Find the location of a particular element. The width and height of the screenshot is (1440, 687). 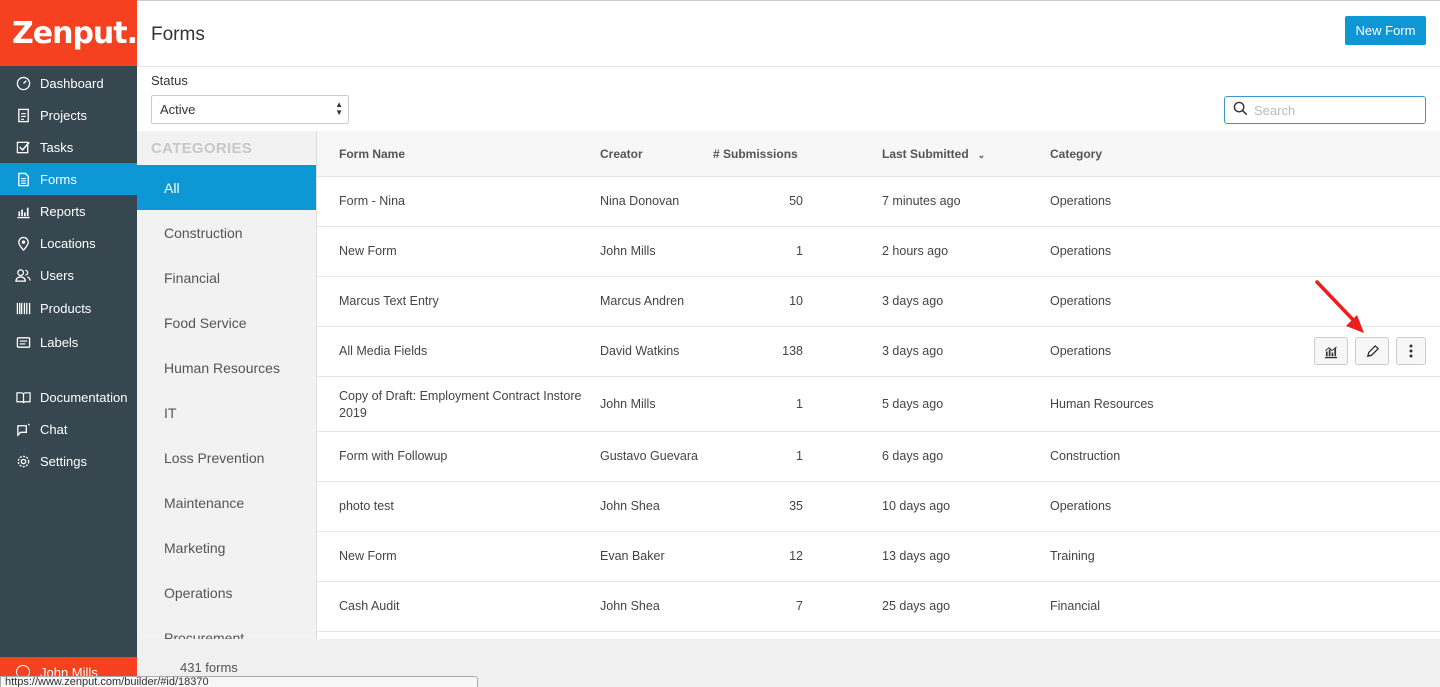

chat-icon is located at coordinates (23, 429).